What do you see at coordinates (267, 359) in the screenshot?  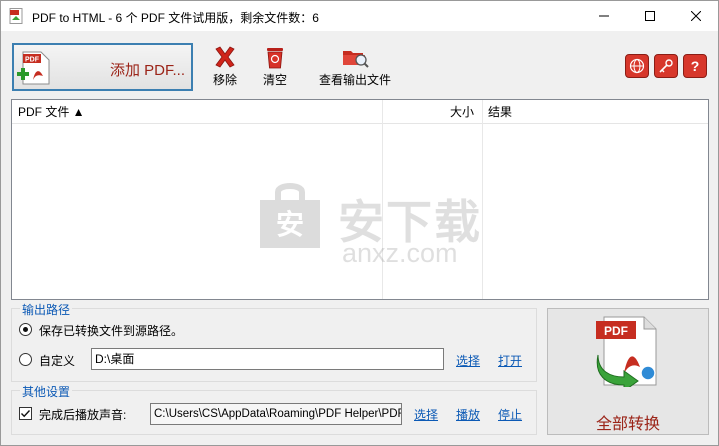 I see `custom-path-input: D:\桌面` at bounding box center [267, 359].